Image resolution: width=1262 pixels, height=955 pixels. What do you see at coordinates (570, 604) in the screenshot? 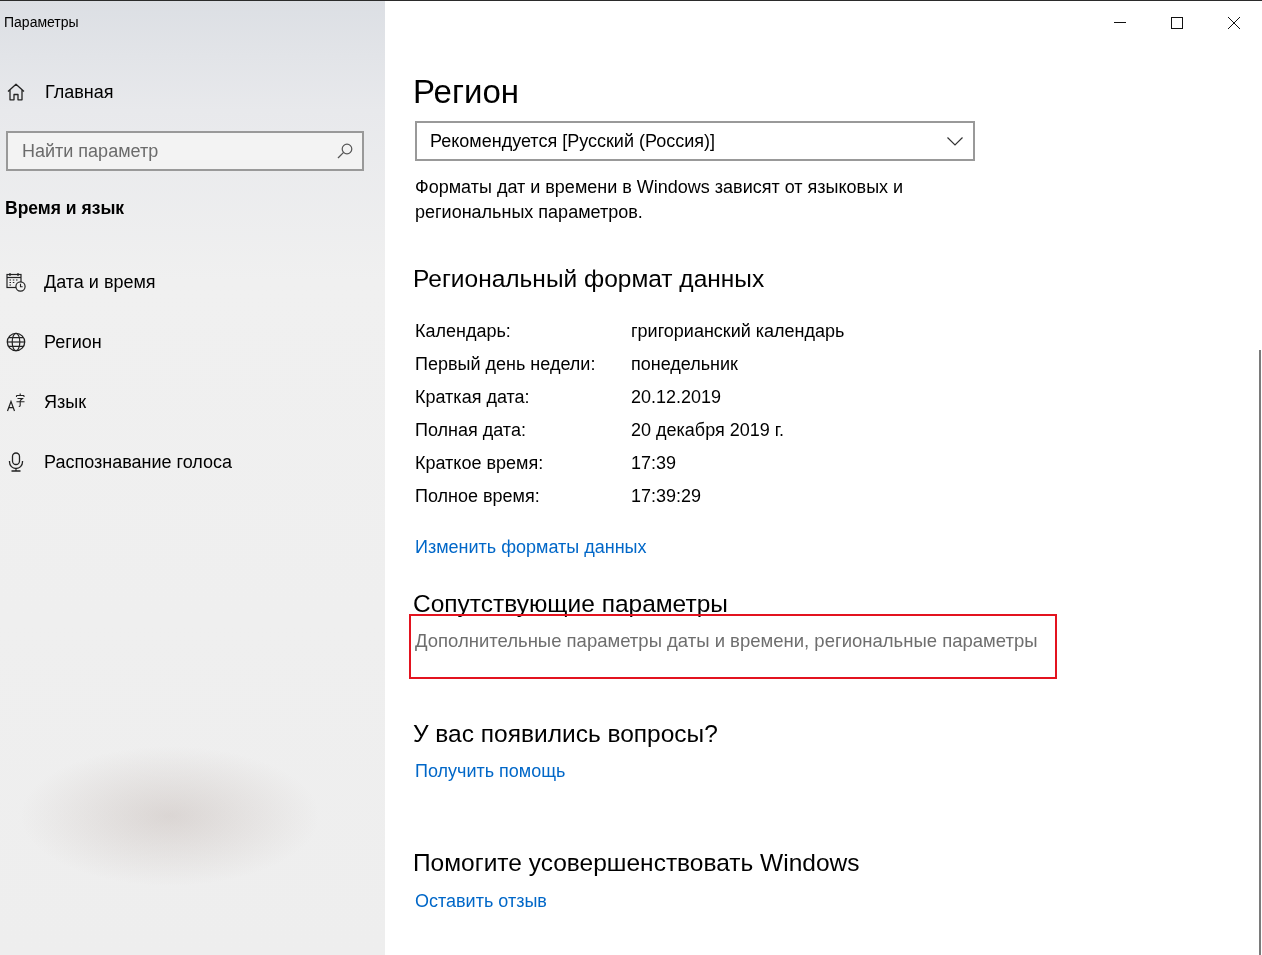
I see `section-heading: Сопутствующие параметры` at bounding box center [570, 604].